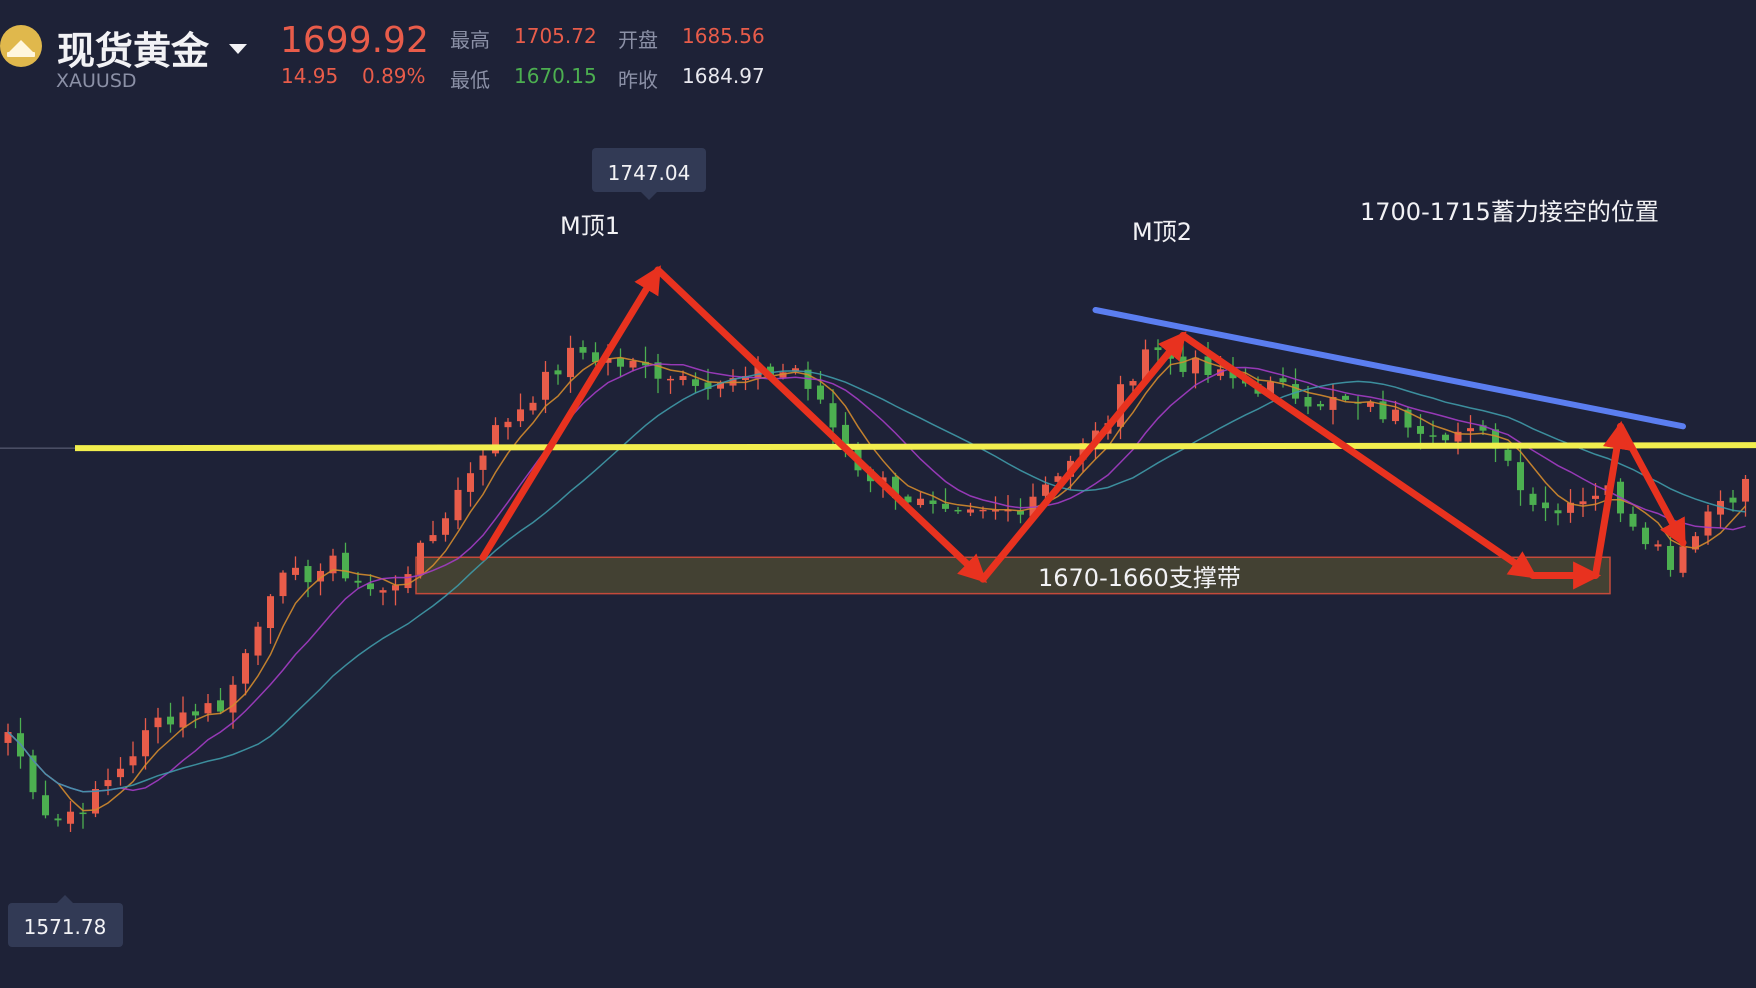 The width and height of the screenshot is (1756, 988). Describe the element at coordinates (649, 173) in the screenshot. I see `max-price-label: 1747.04` at that location.